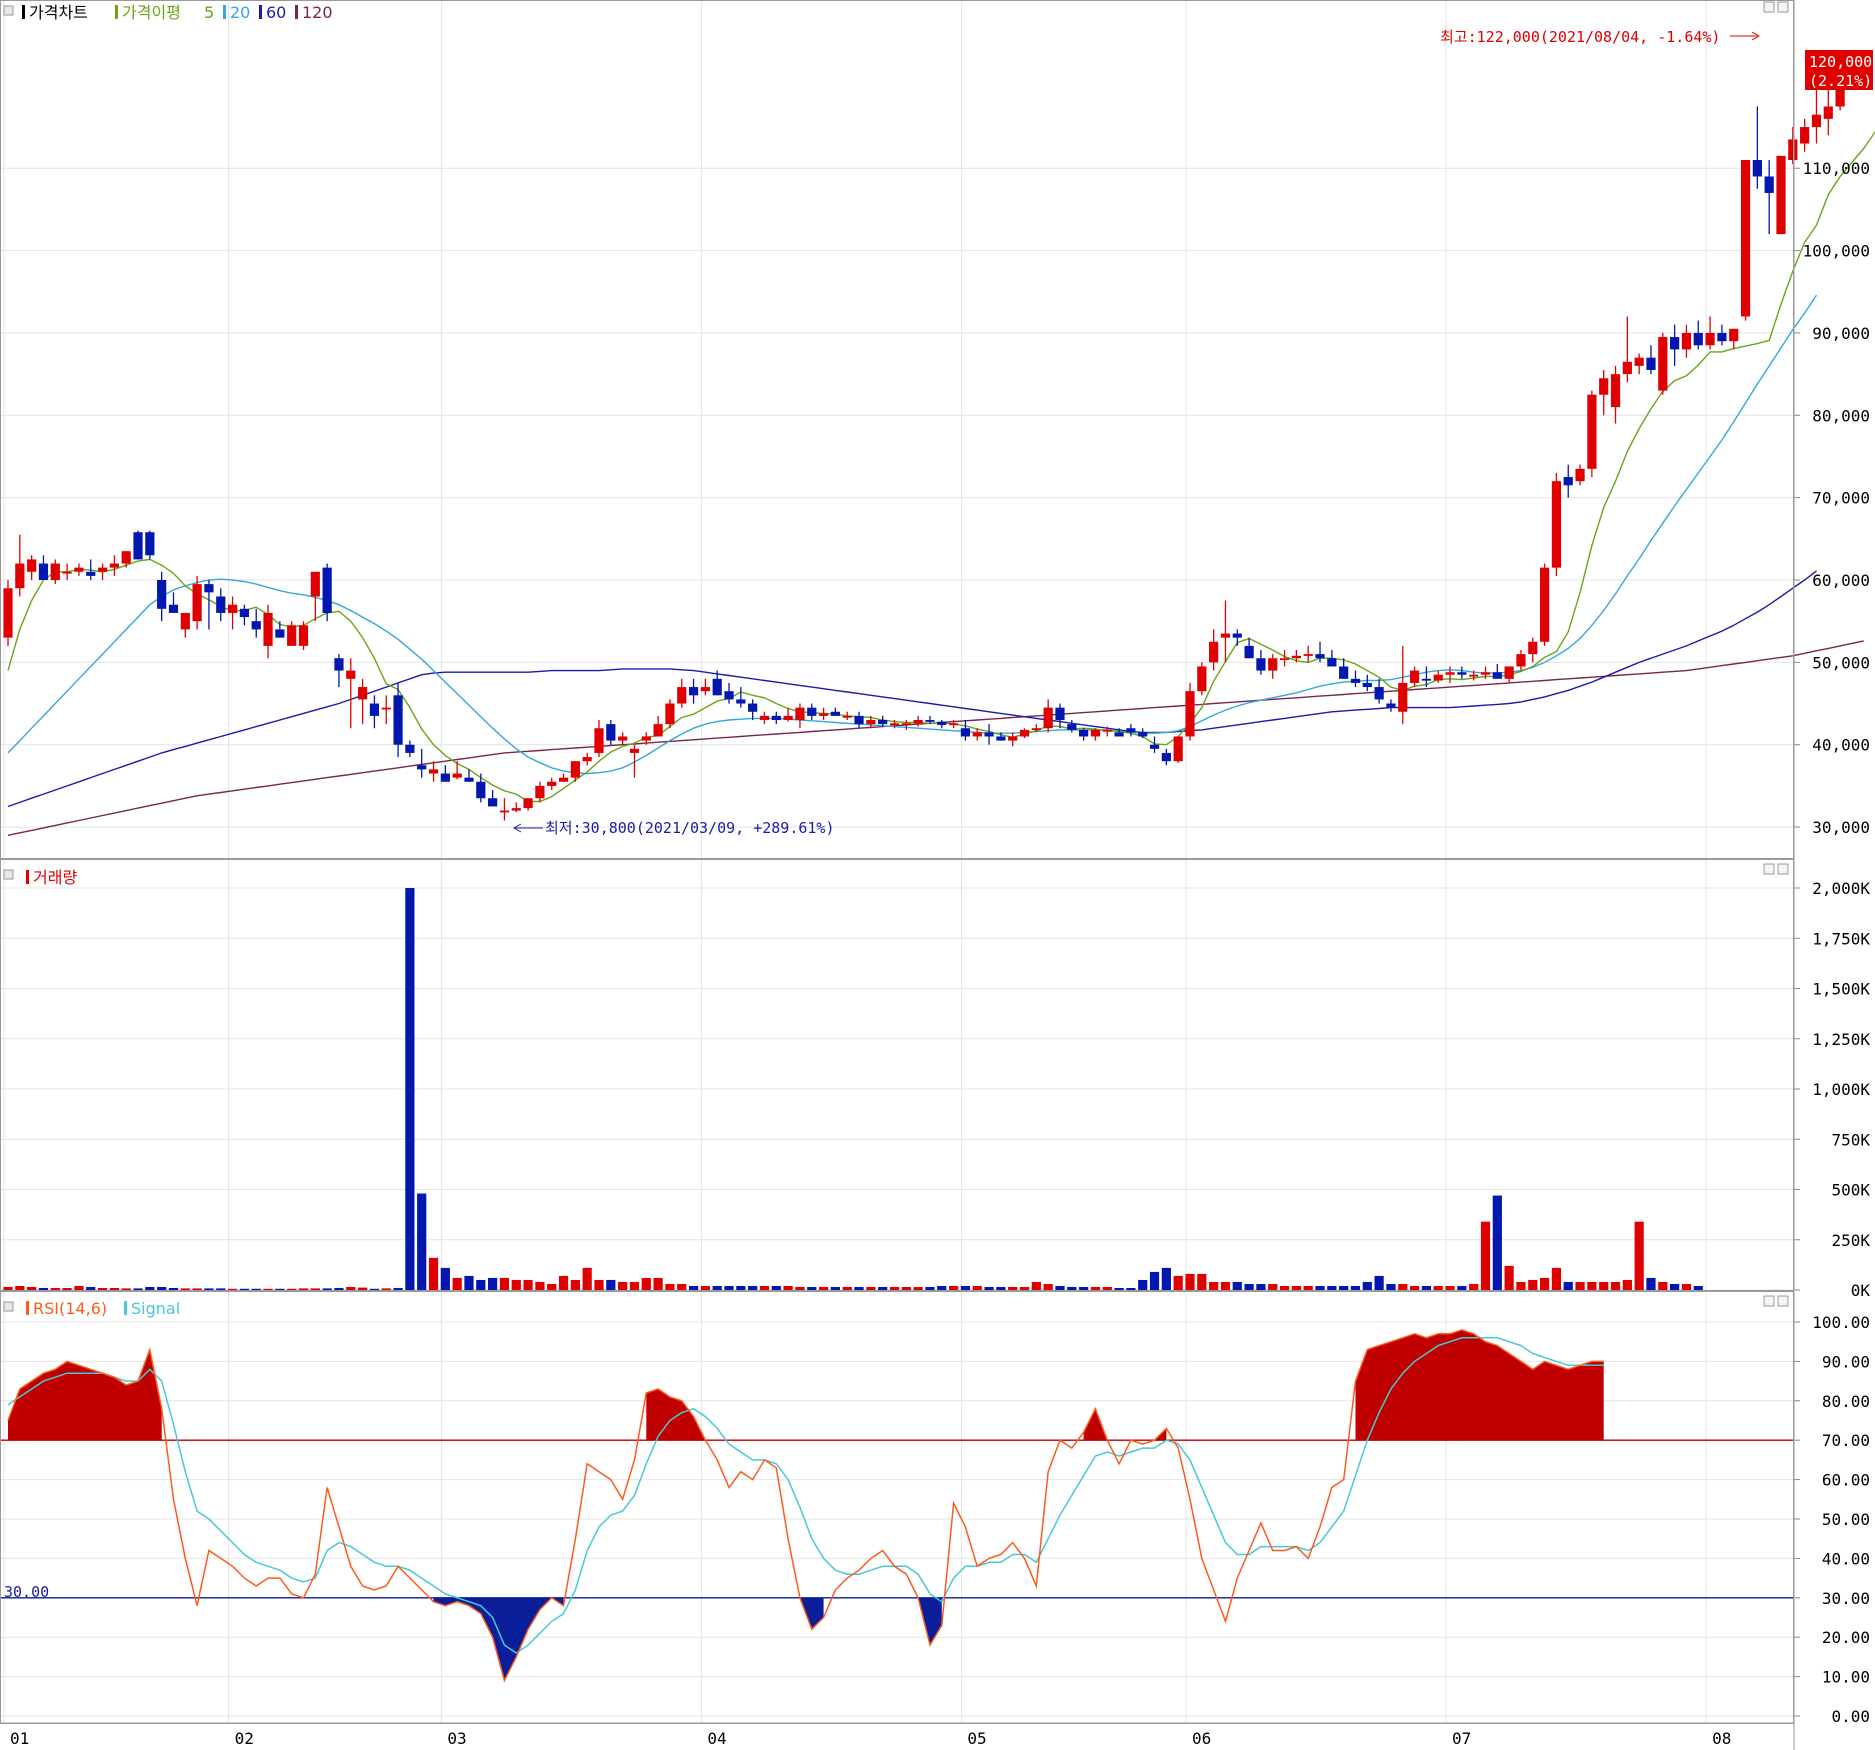 The height and width of the screenshot is (1750, 1875). What do you see at coordinates (240, 12) in the screenshot?
I see `legend-ma-20: 20` at bounding box center [240, 12].